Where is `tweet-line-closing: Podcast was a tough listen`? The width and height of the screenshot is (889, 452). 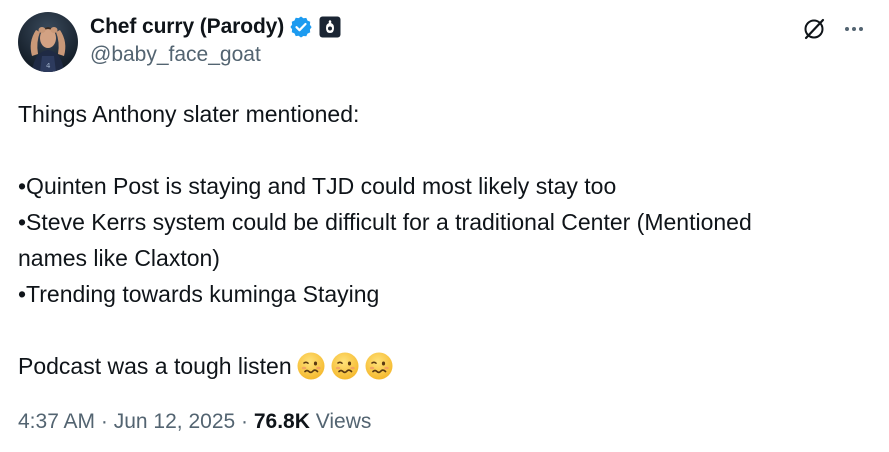
tweet-line-closing: Podcast was a tough listen is located at coordinates (448, 366).